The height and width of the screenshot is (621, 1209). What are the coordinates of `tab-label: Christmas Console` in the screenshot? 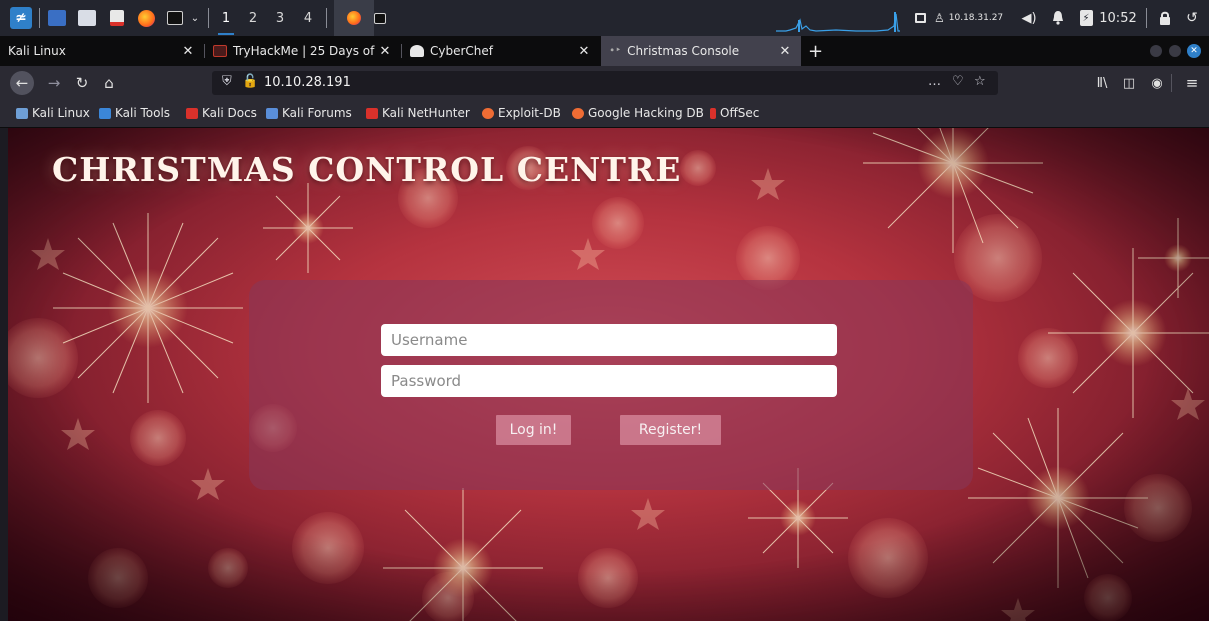 It's located at (683, 51).